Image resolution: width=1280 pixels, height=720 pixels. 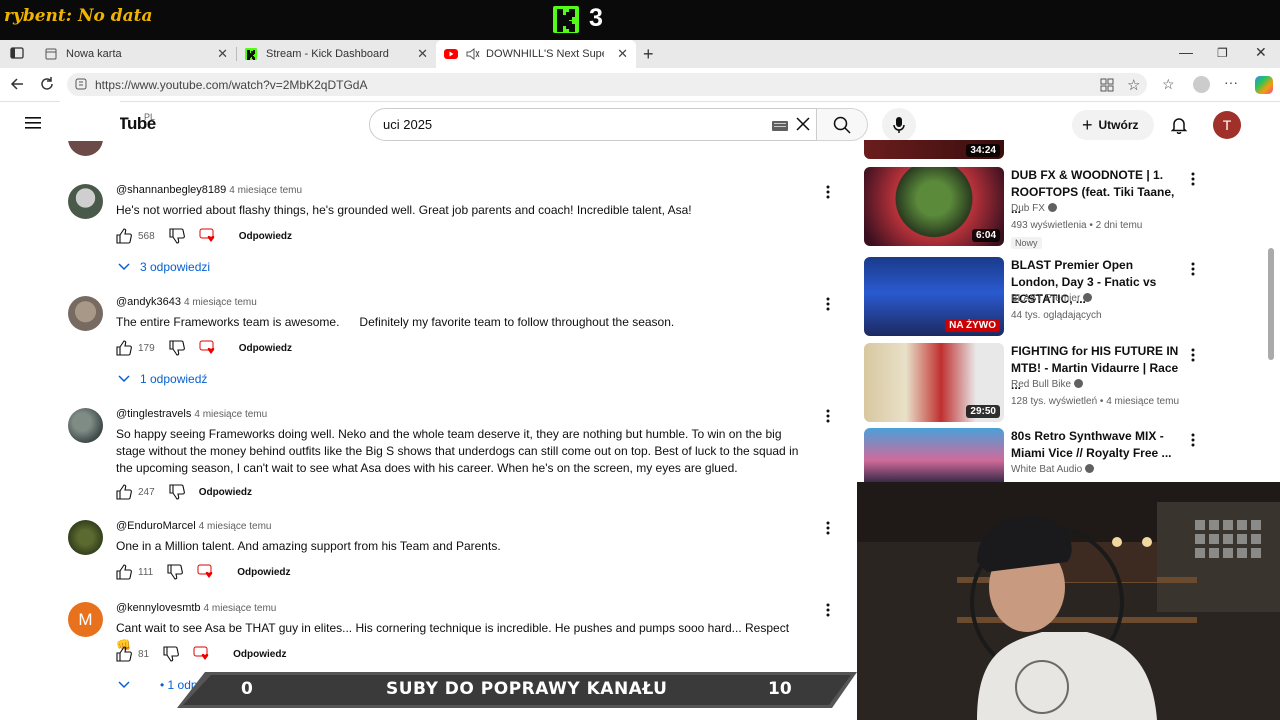 What do you see at coordinates (1045, 298) in the screenshot?
I see `channel-name: BLAST Premier` at bounding box center [1045, 298].